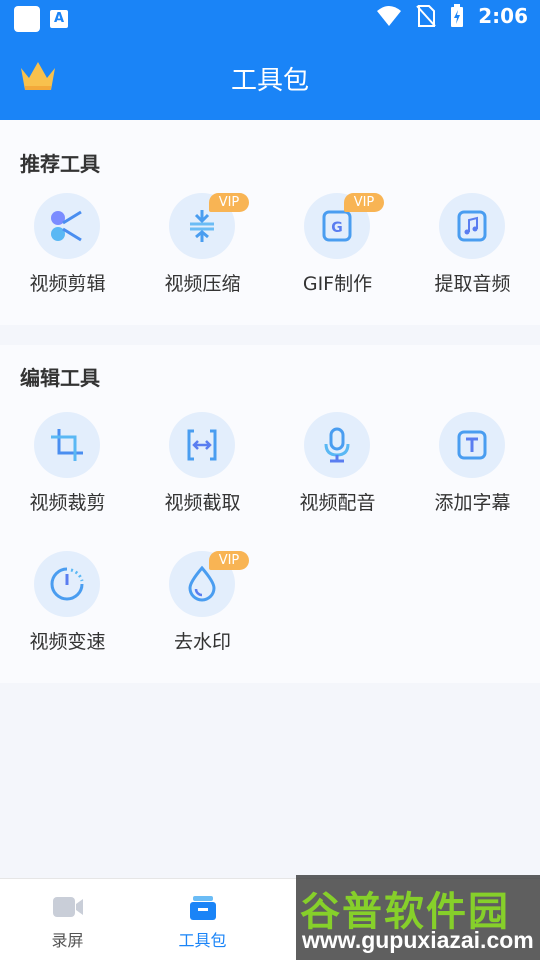  What do you see at coordinates (472, 503) in the screenshot?
I see `tool-label: 添加字幕` at bounding box center [472, 503].